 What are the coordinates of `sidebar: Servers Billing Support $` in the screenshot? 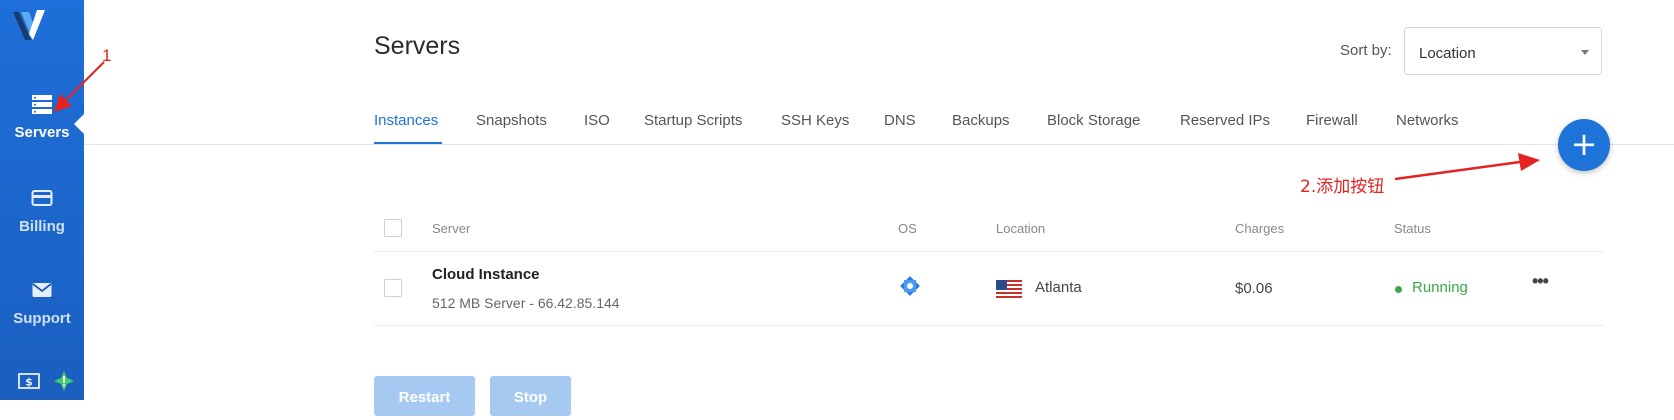 It's located at (42, 200).